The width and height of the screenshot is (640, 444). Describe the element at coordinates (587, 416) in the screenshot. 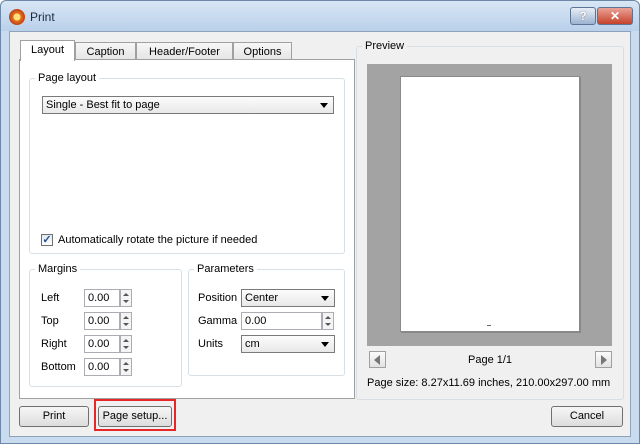

I see `cancel-button: Cancel` at that location.